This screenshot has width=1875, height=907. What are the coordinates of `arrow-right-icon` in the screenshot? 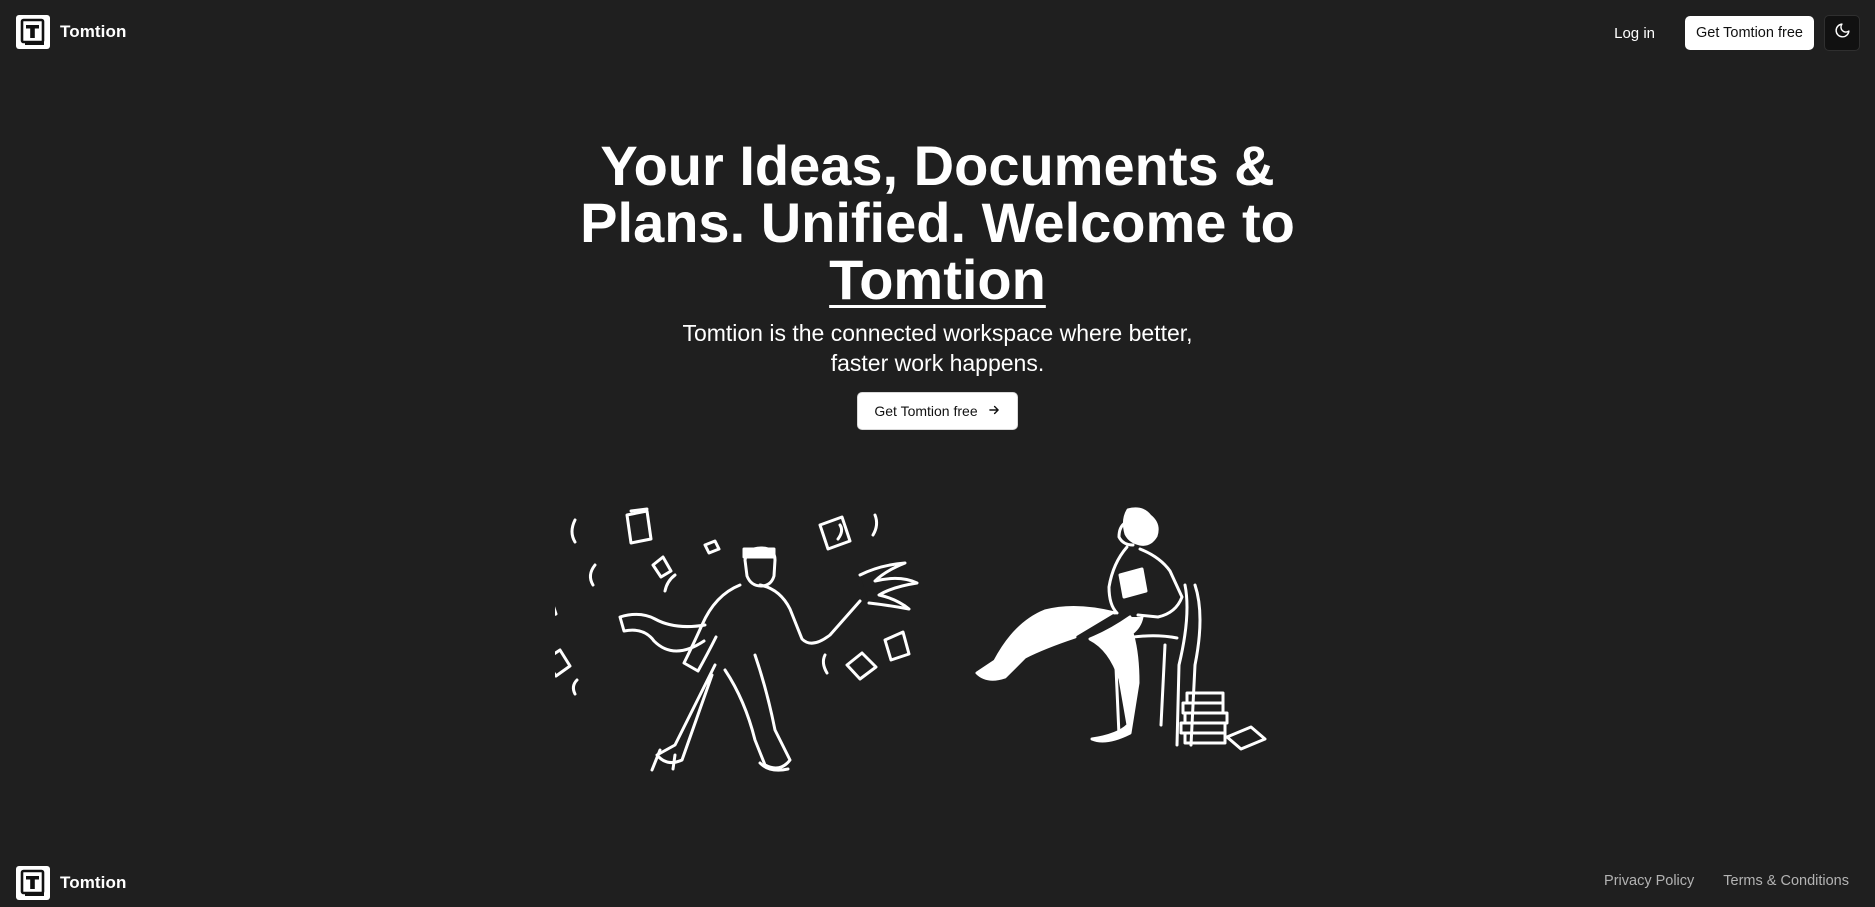 It's located at (994, 411).